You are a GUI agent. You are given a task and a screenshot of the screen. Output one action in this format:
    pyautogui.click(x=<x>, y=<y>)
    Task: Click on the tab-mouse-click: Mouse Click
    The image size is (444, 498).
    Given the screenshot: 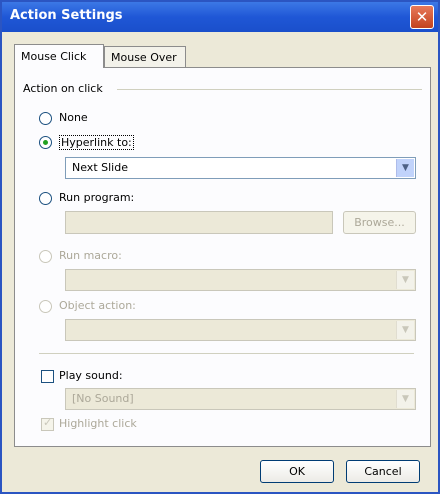 What is the action you would take?
    pyautogui.click(x=59, y=56)
    